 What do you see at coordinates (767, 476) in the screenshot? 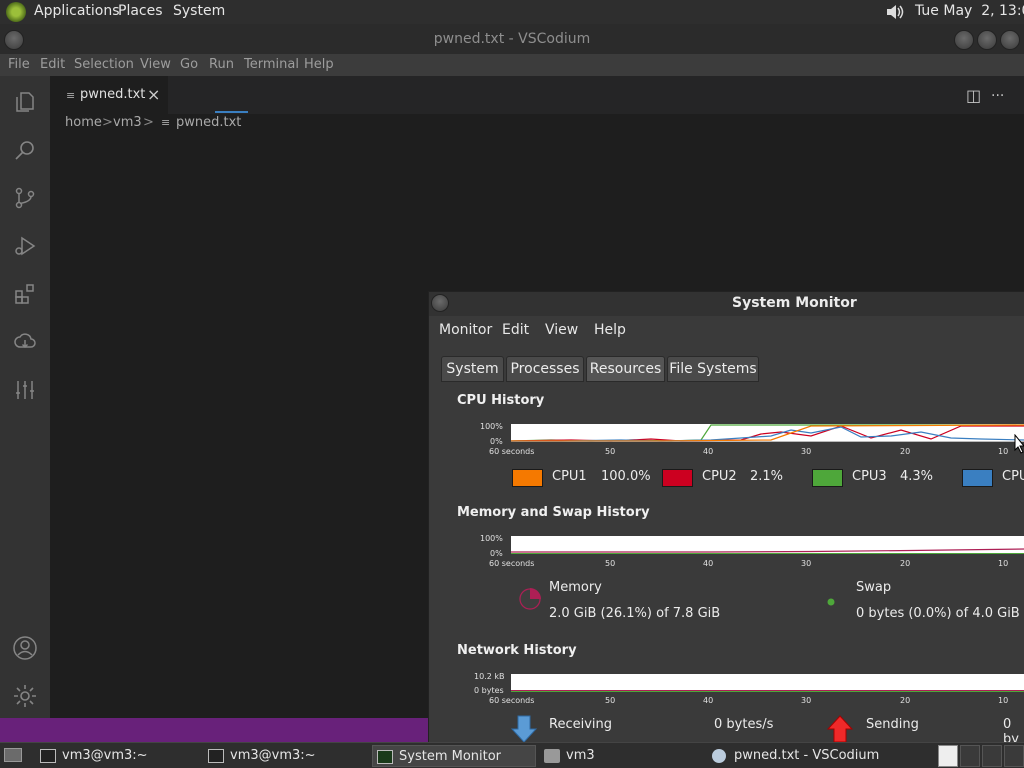
I see `cpu2-value: 2.1%` at bounding box center [767, 476].